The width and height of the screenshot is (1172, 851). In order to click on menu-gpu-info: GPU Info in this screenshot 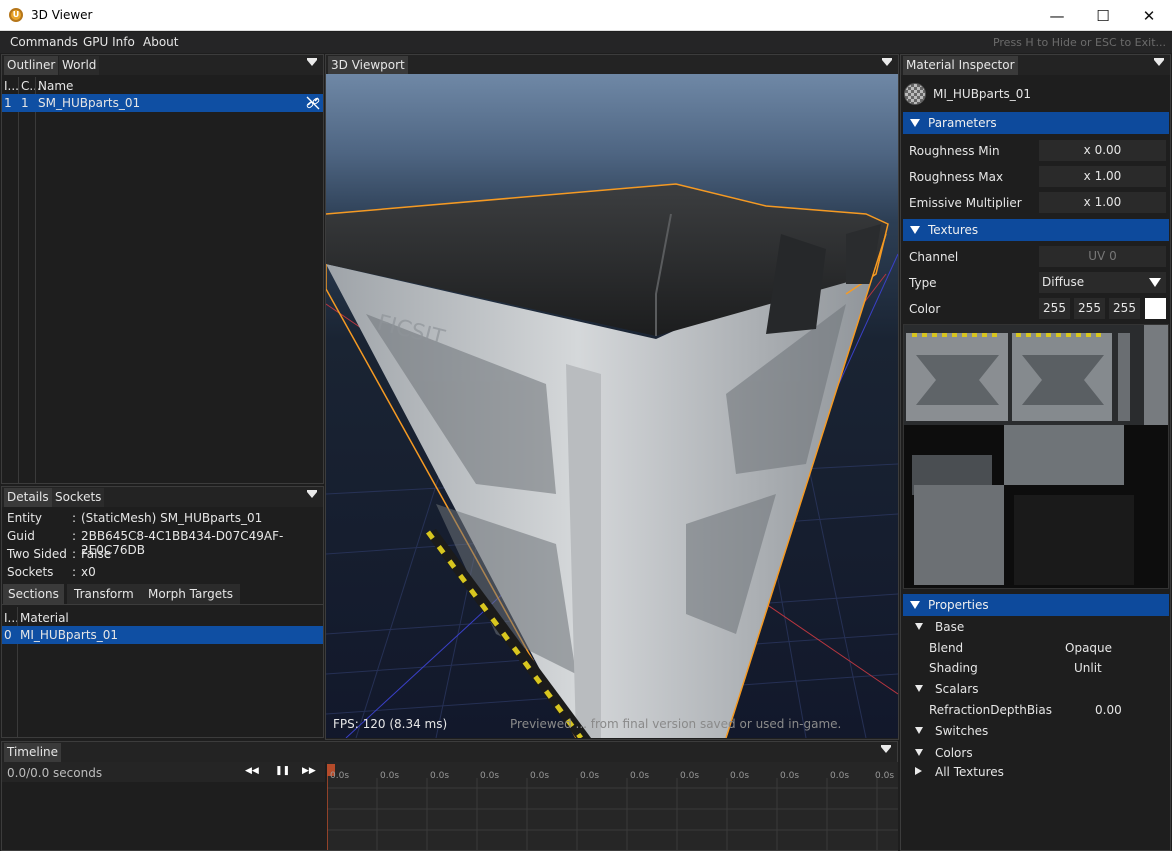, I will do `click(109, 42)`.